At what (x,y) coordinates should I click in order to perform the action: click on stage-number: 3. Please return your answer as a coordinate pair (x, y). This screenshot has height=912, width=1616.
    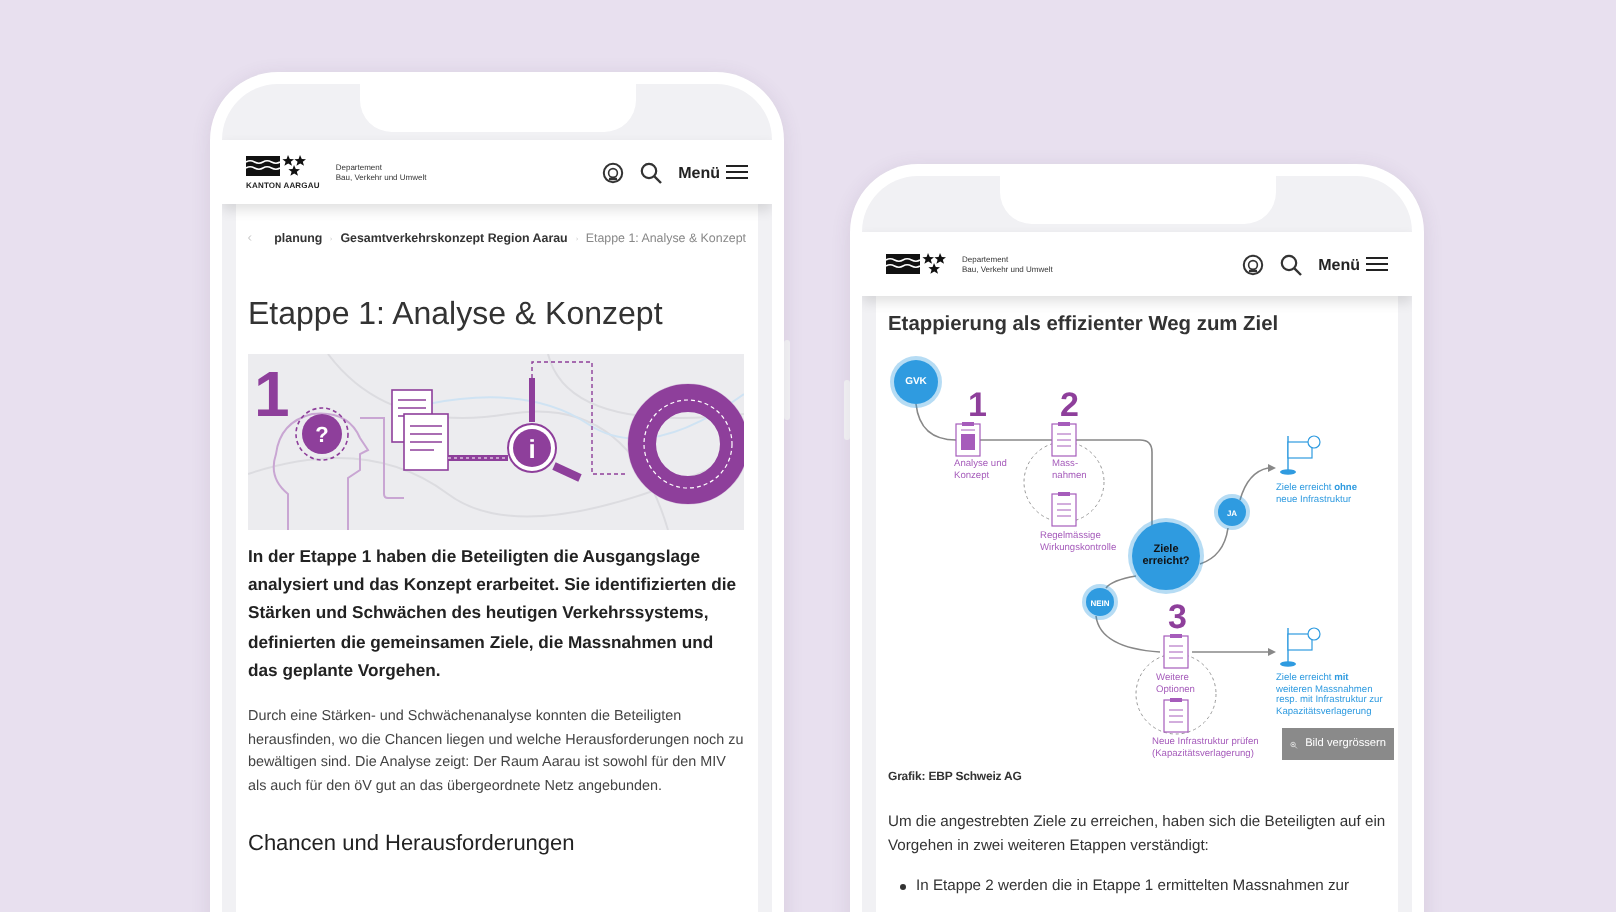
    Looking at the image, I should click on (1177, 617).